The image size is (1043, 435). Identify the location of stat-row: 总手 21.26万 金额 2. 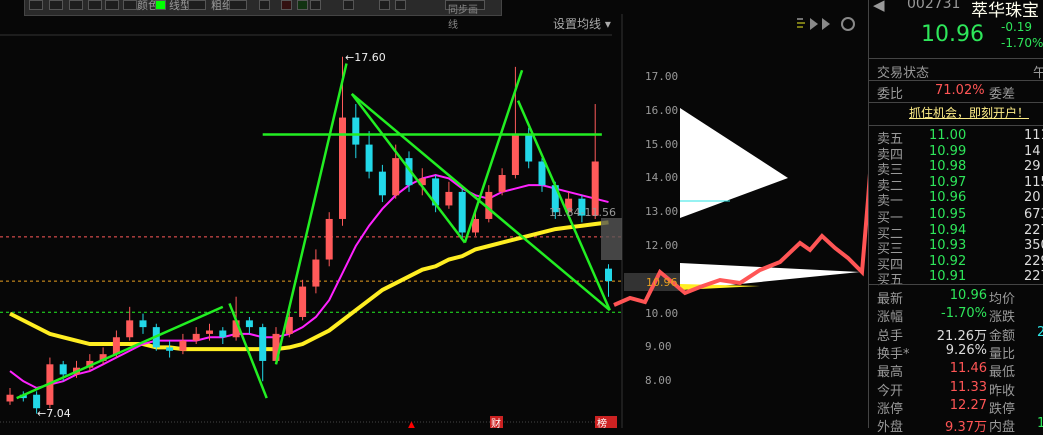
(960, 334).